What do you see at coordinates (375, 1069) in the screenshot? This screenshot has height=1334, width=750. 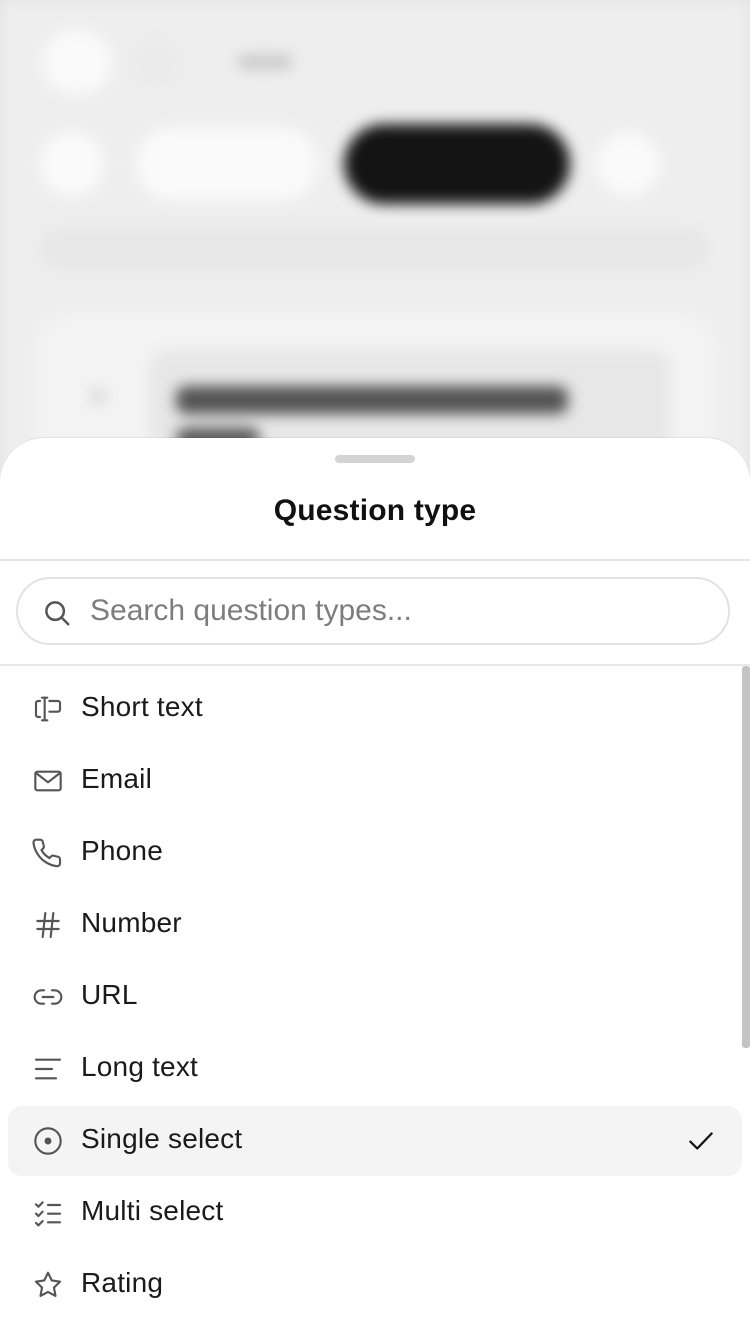 I see `list-item-long-text: Long text` at bounding box center [375, 1069].